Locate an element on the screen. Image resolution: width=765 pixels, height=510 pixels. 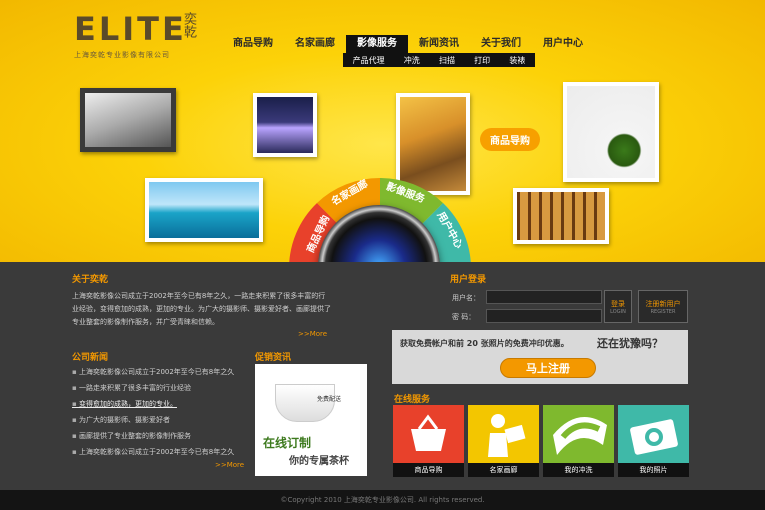
nav-item-goods: 商品导购 is located at coordinates (253, 44).